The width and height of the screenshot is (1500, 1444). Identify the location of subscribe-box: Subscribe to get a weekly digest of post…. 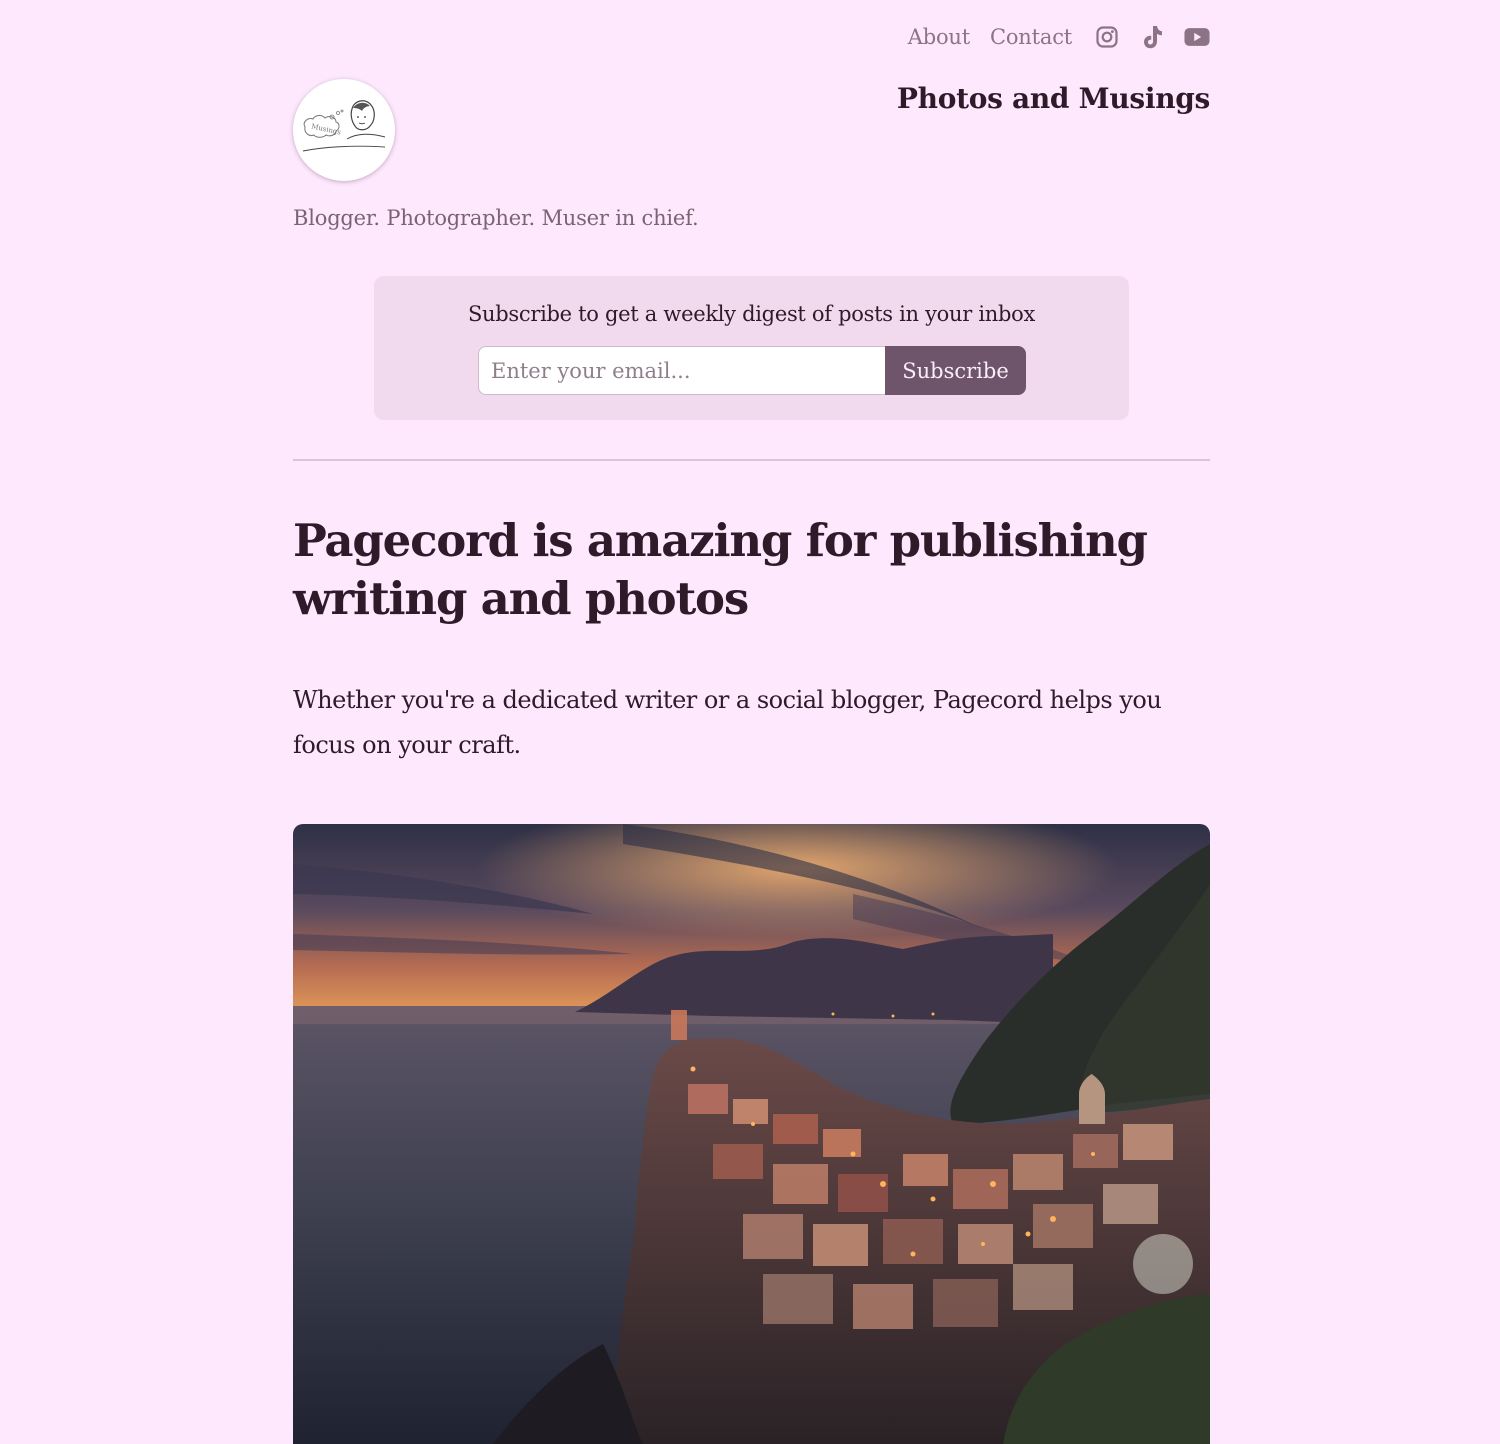
(751, 348).